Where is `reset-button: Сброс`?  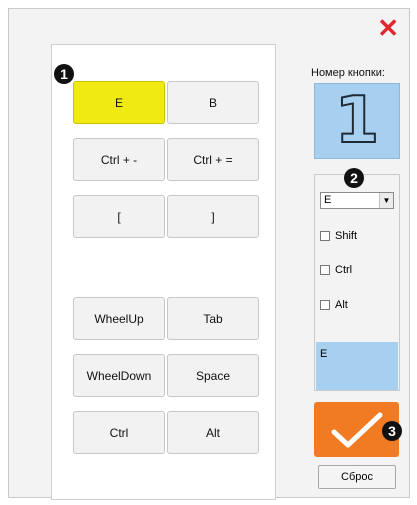 reset-button: Сброс is located at coordinates (357, 477).